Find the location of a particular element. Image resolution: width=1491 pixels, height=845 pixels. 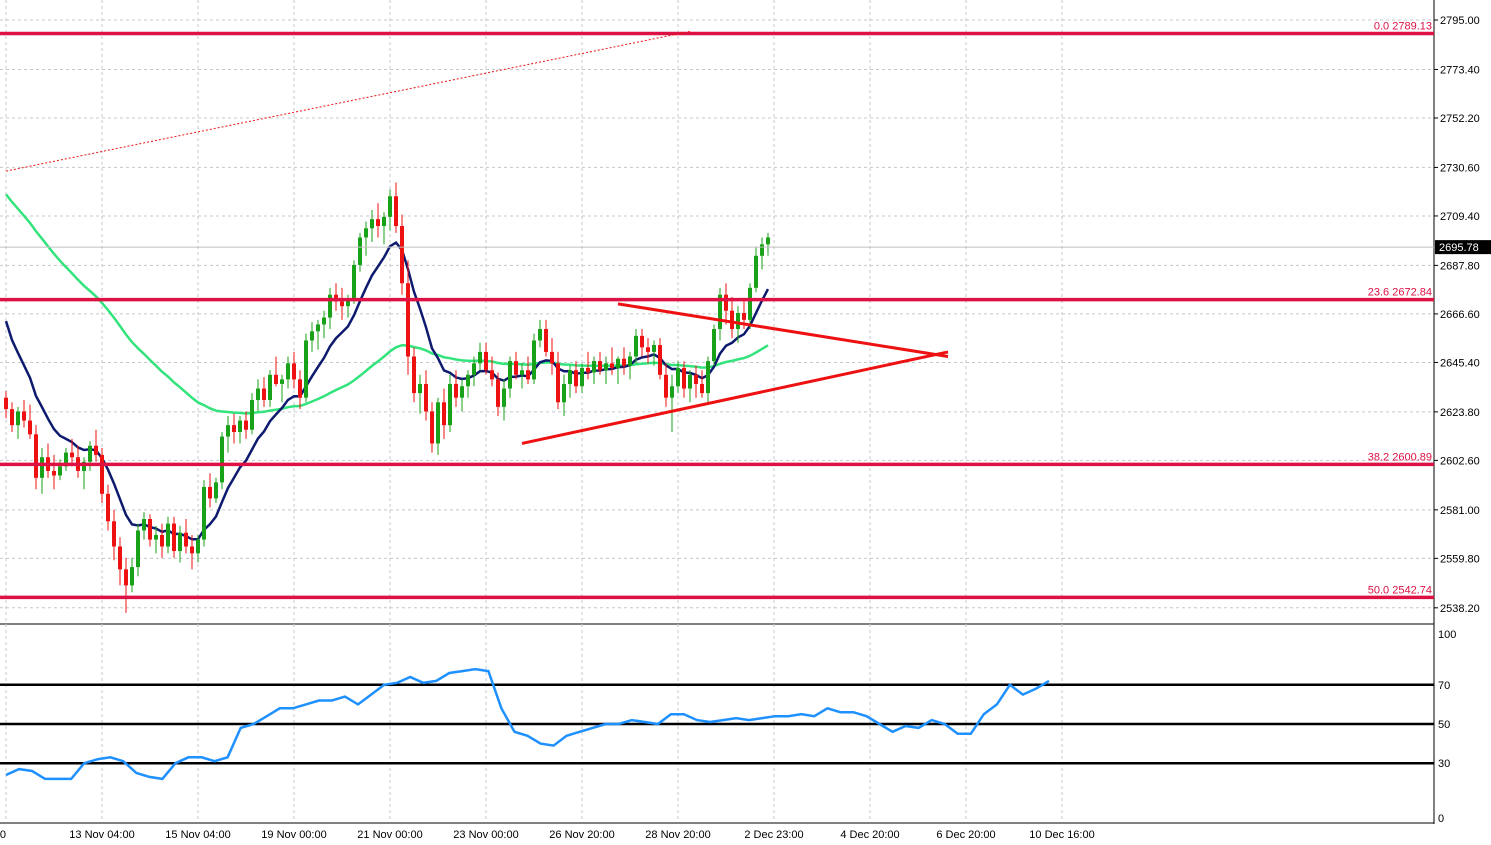

moving-average-slow is located at coordinates (387, 304).